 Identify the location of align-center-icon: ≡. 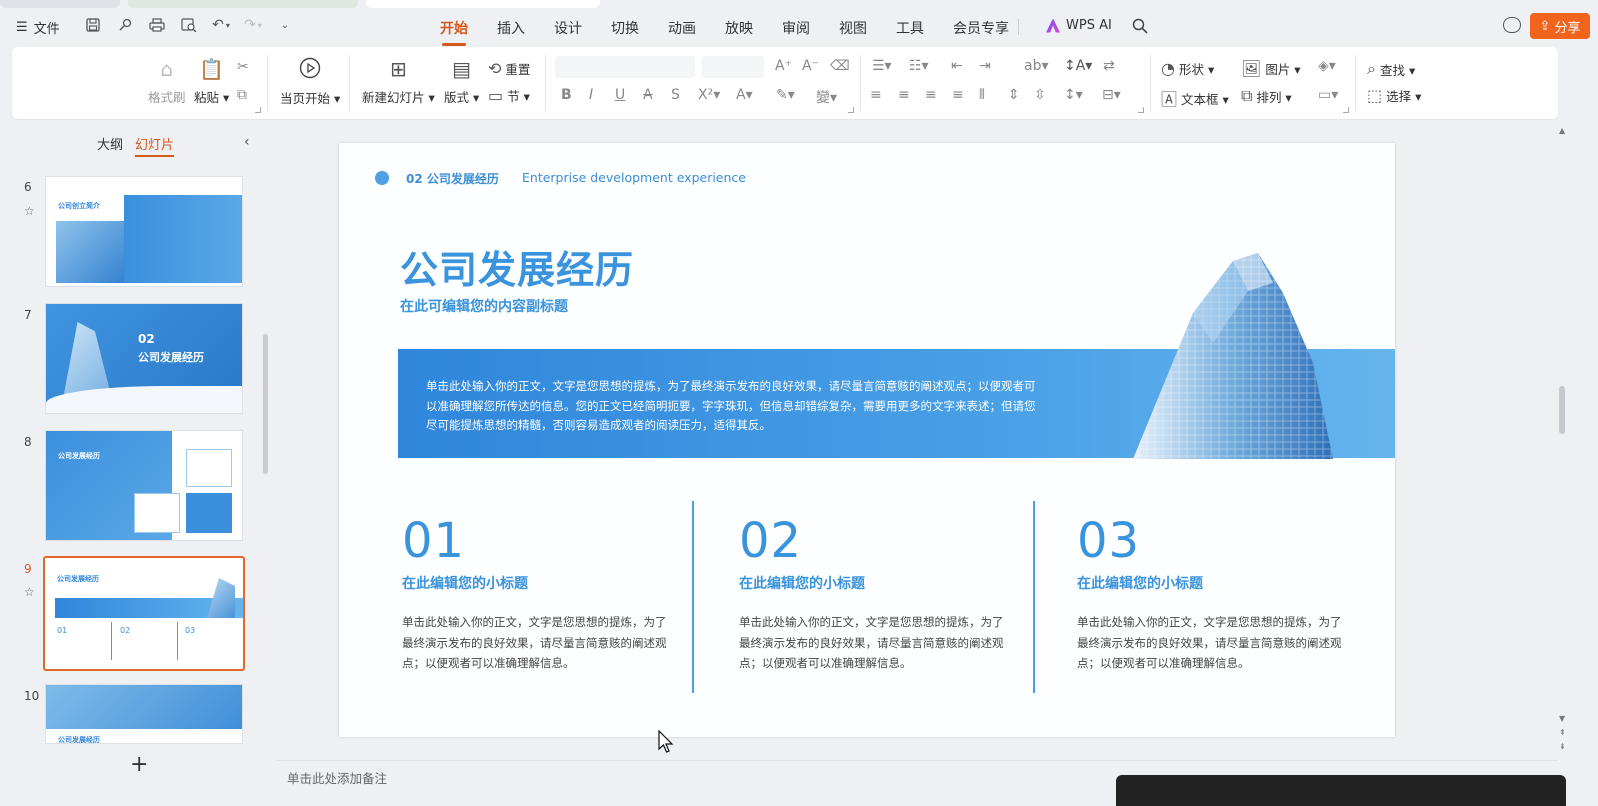
(904, 95).